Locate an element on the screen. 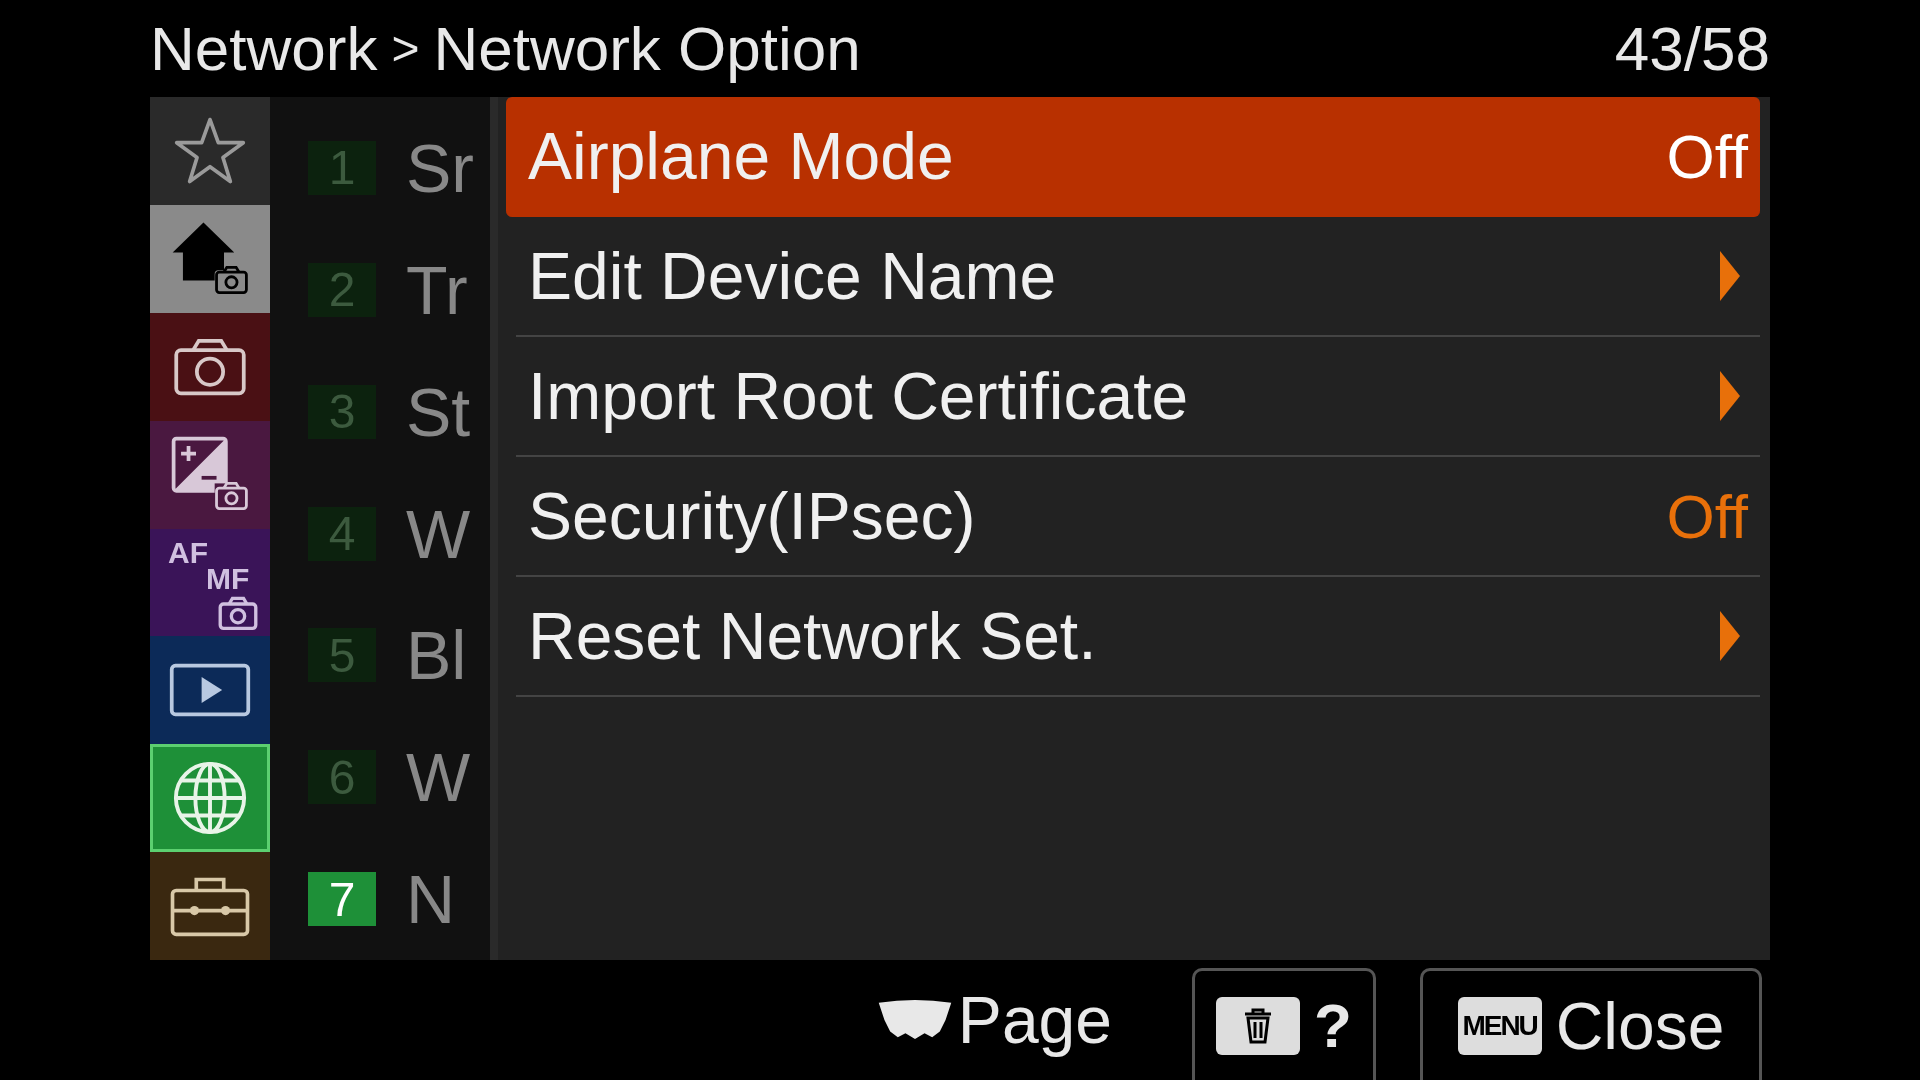 The image size is (1920, 1080). page-counter: 43/58 is located at coordinates (1692, 48).